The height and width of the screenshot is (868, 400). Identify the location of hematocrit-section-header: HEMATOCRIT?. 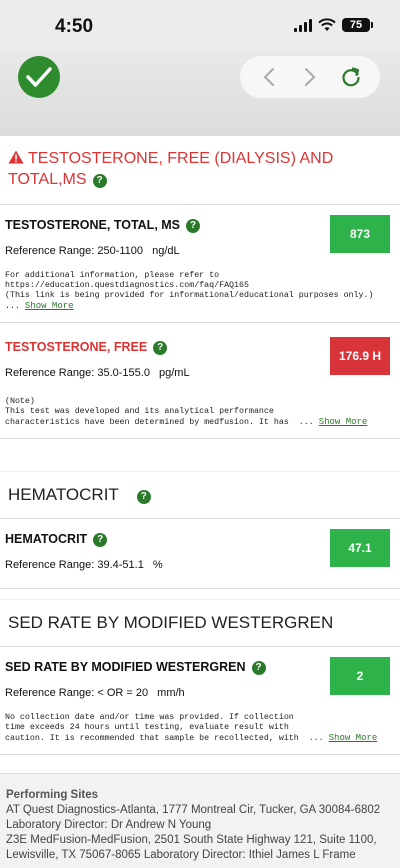
(200, 495).